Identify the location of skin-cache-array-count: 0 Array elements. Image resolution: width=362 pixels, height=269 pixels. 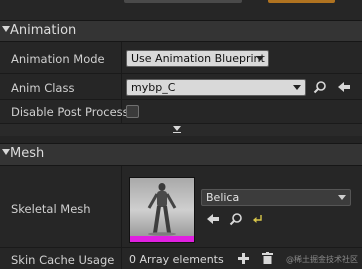
(176, 259).